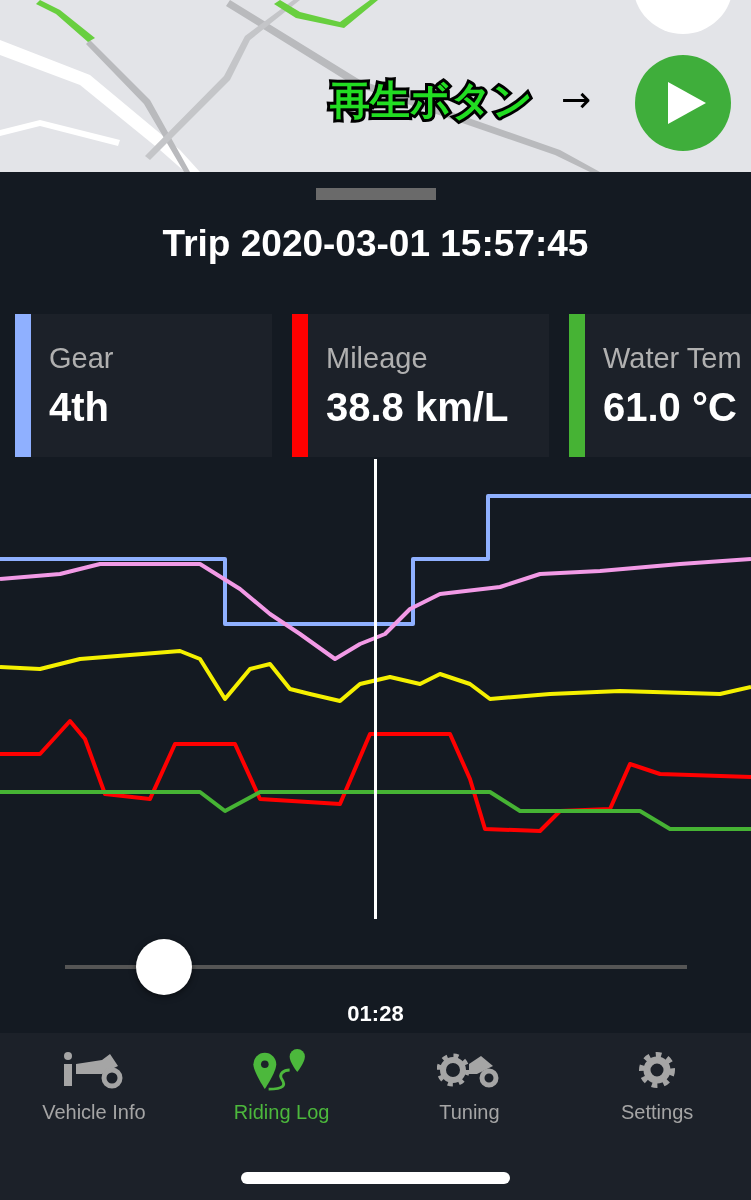 The width and height of the screenshot is (751, 1200). Describe the element at coordinates (164, 967) in the screenshot. I see `slider-thumb` at that location.